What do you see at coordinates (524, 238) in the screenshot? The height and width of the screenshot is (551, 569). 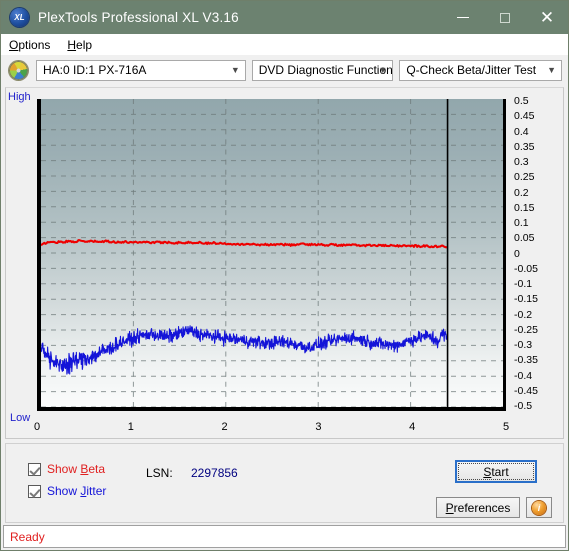 I see `y-axis-tick-label: 0.05` at bounding box center [524, 238].